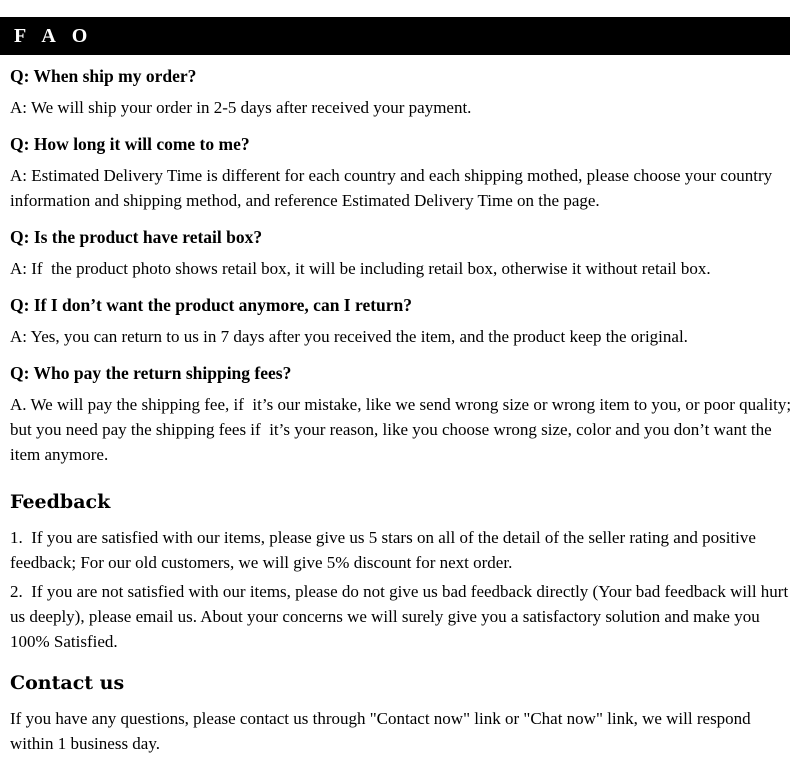 The height and width of the screenshot is (760, 800). What do you see at coordinates (130, 144) in the screenshot?
I see `faq-question: Q: How long it will come to me?` at bounding box center [130, 144].